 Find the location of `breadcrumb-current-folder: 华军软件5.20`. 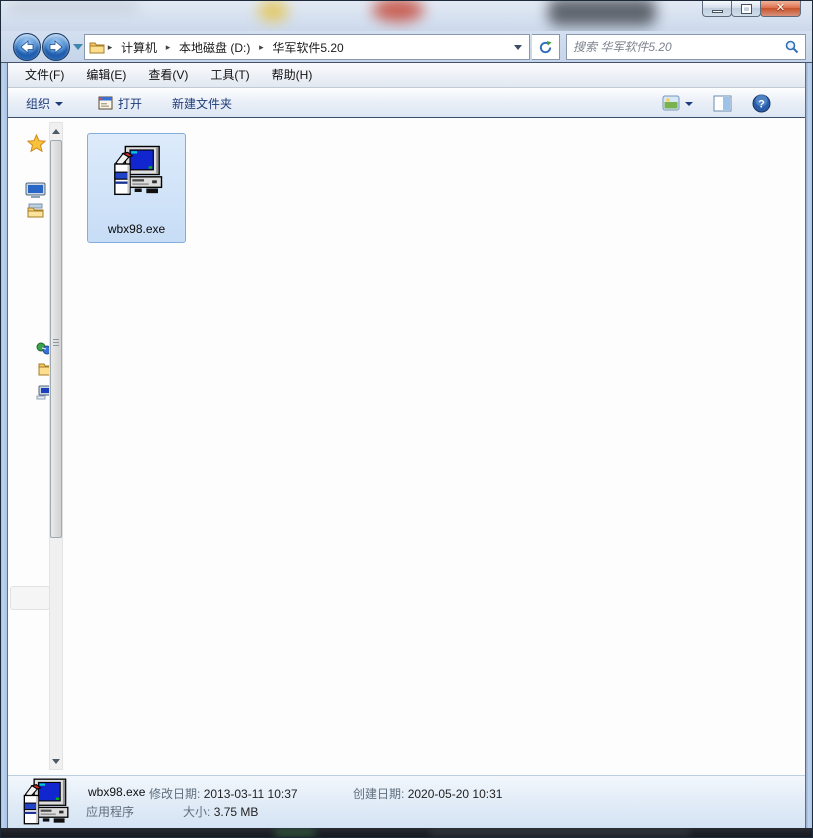

breadcrumb-current-folder: 华军软件5.20 is located at coordinates (307, 47).